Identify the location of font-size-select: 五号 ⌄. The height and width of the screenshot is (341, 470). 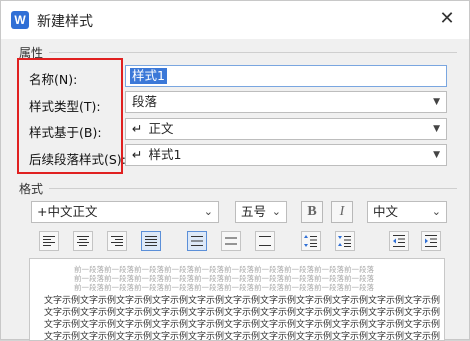
(261, 212).